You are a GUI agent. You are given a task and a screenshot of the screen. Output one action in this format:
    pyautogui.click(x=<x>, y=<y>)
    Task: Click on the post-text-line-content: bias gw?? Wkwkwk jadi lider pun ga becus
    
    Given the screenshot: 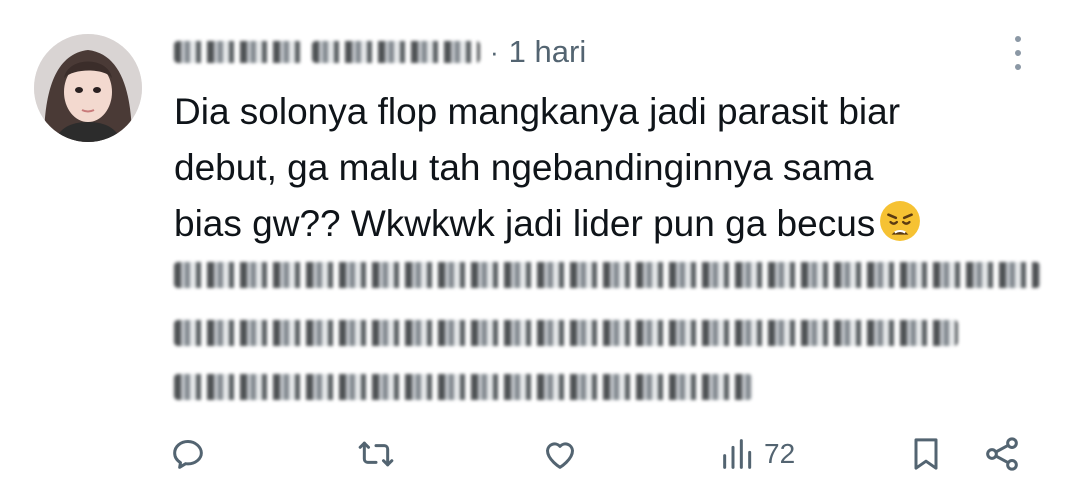 What is the action you would take?
    pyautogui.click(x=525, y=223)
    